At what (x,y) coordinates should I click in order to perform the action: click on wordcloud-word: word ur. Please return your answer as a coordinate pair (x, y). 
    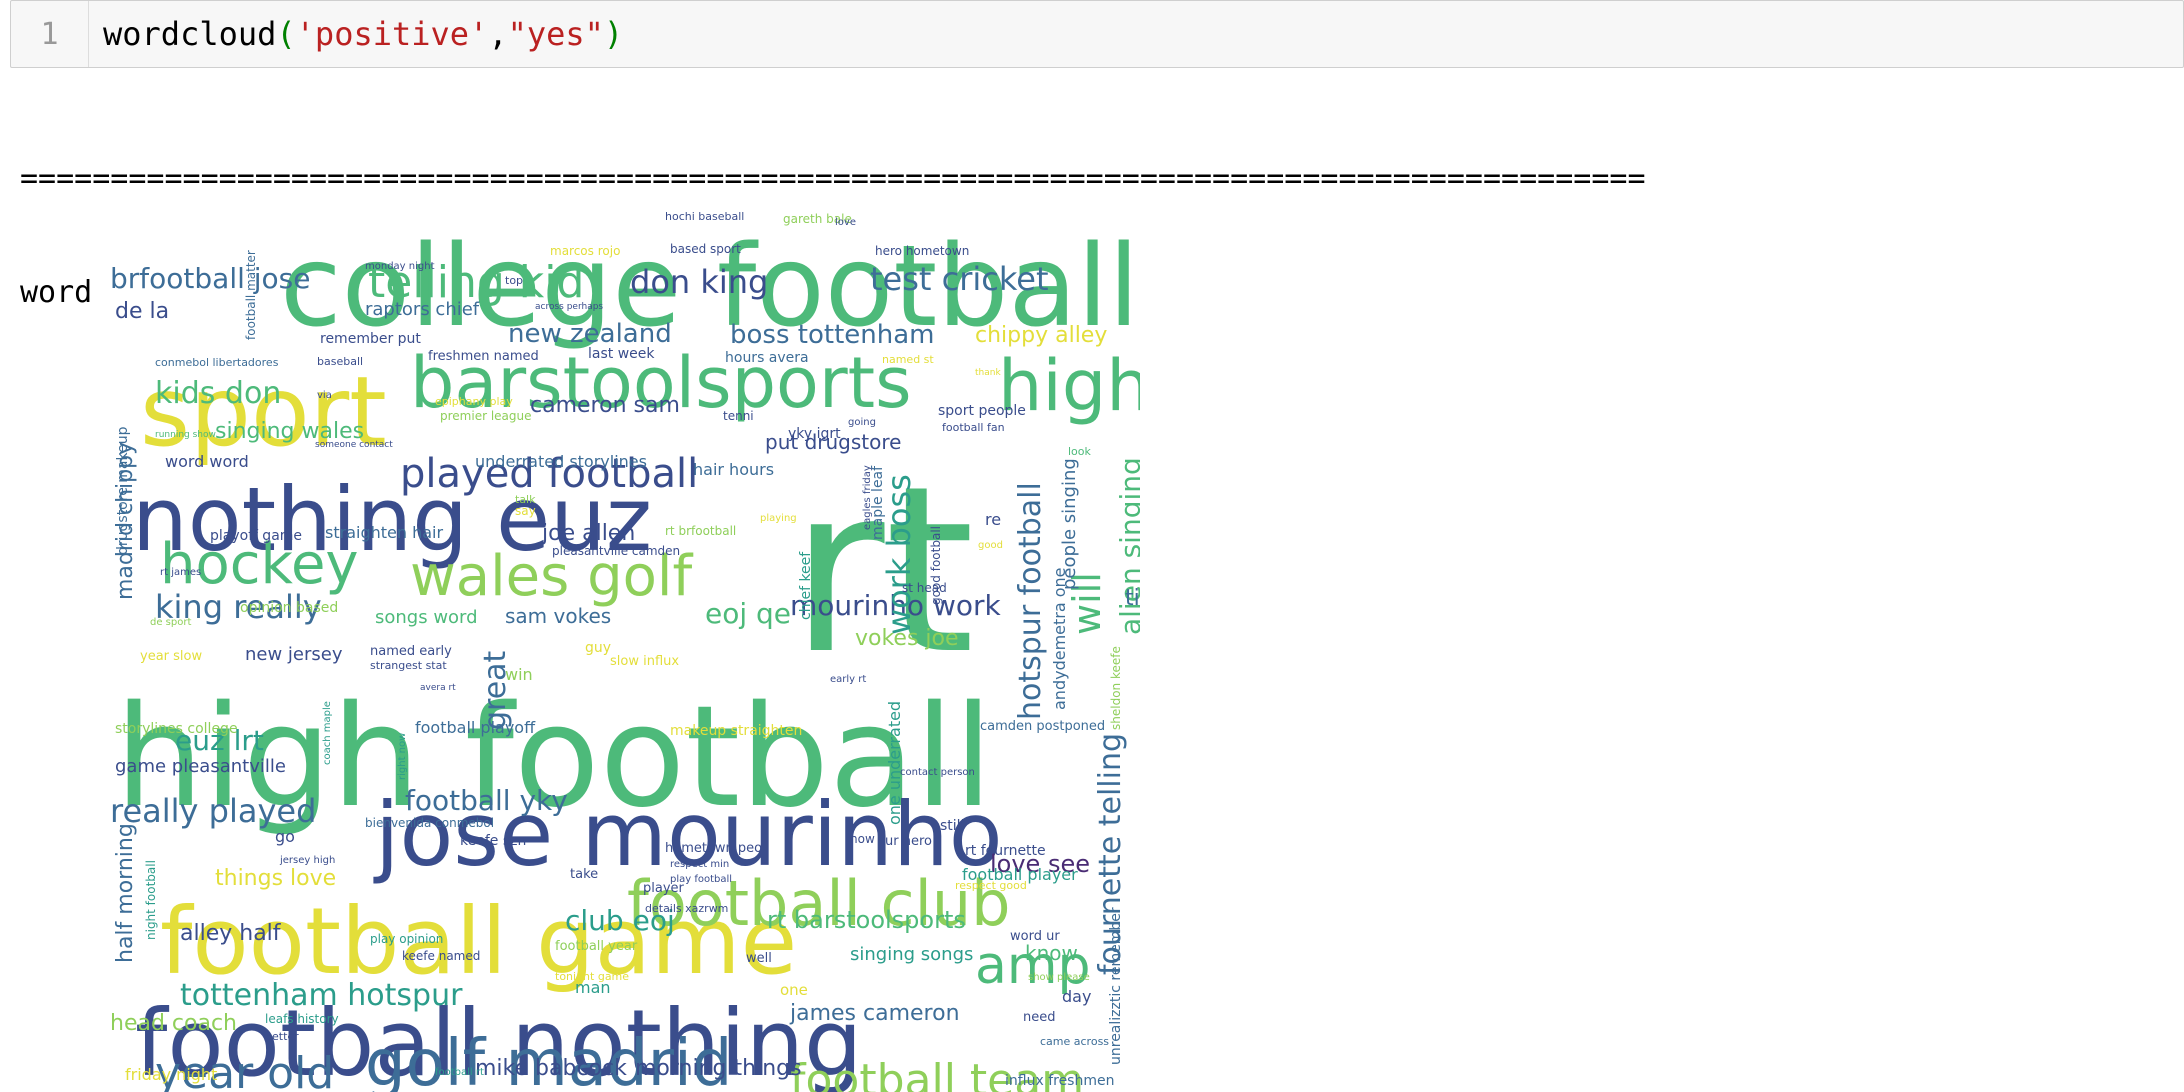
    Looking at the image, I should click on (1035, 936).